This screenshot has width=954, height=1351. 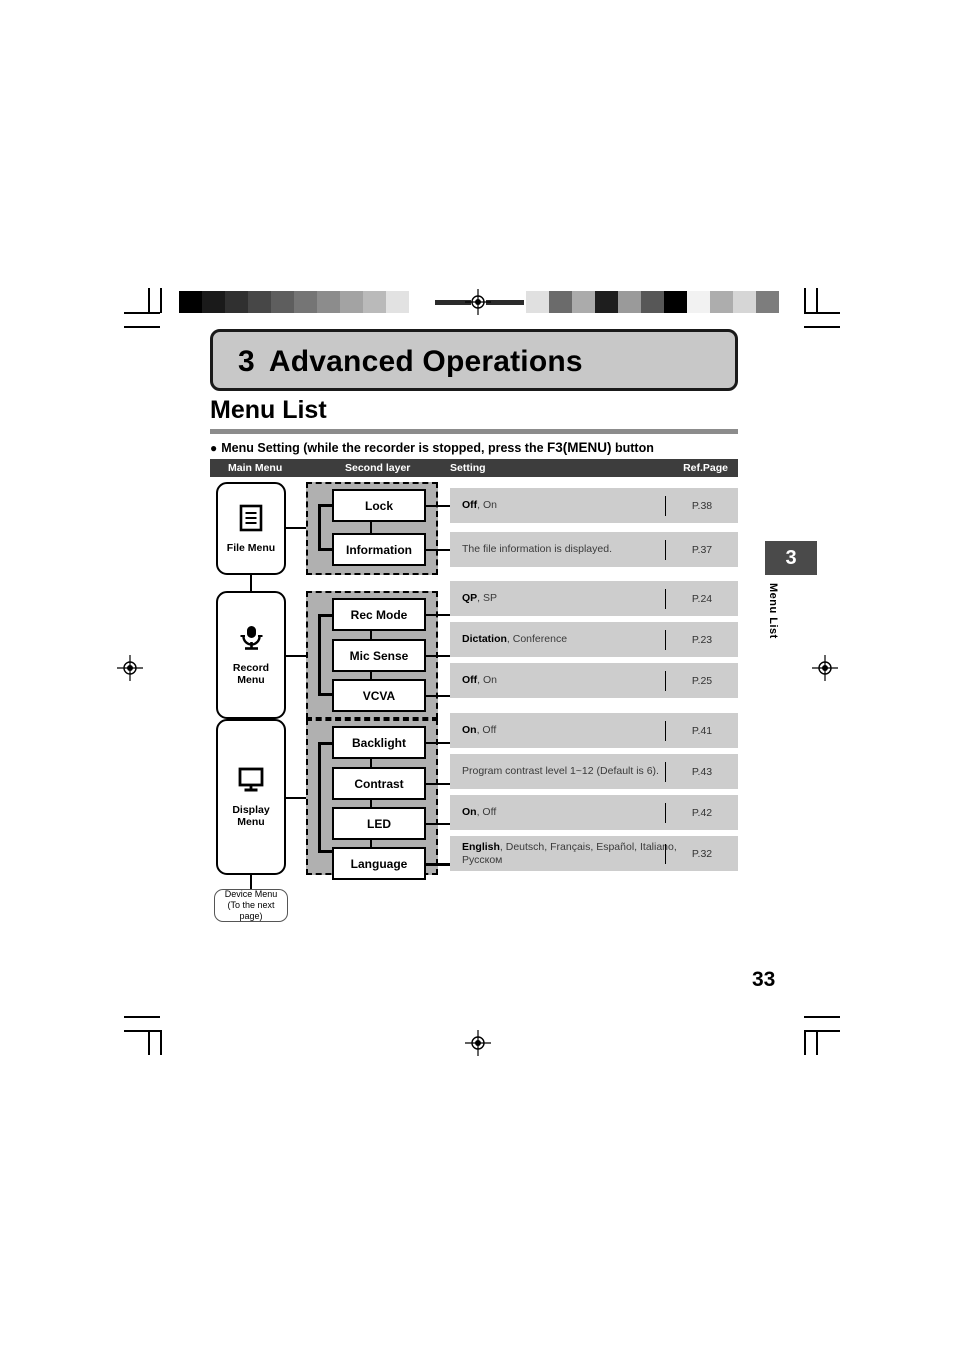 I want to click on ref-page-vcva: P.25, so click(x=702, y=680).